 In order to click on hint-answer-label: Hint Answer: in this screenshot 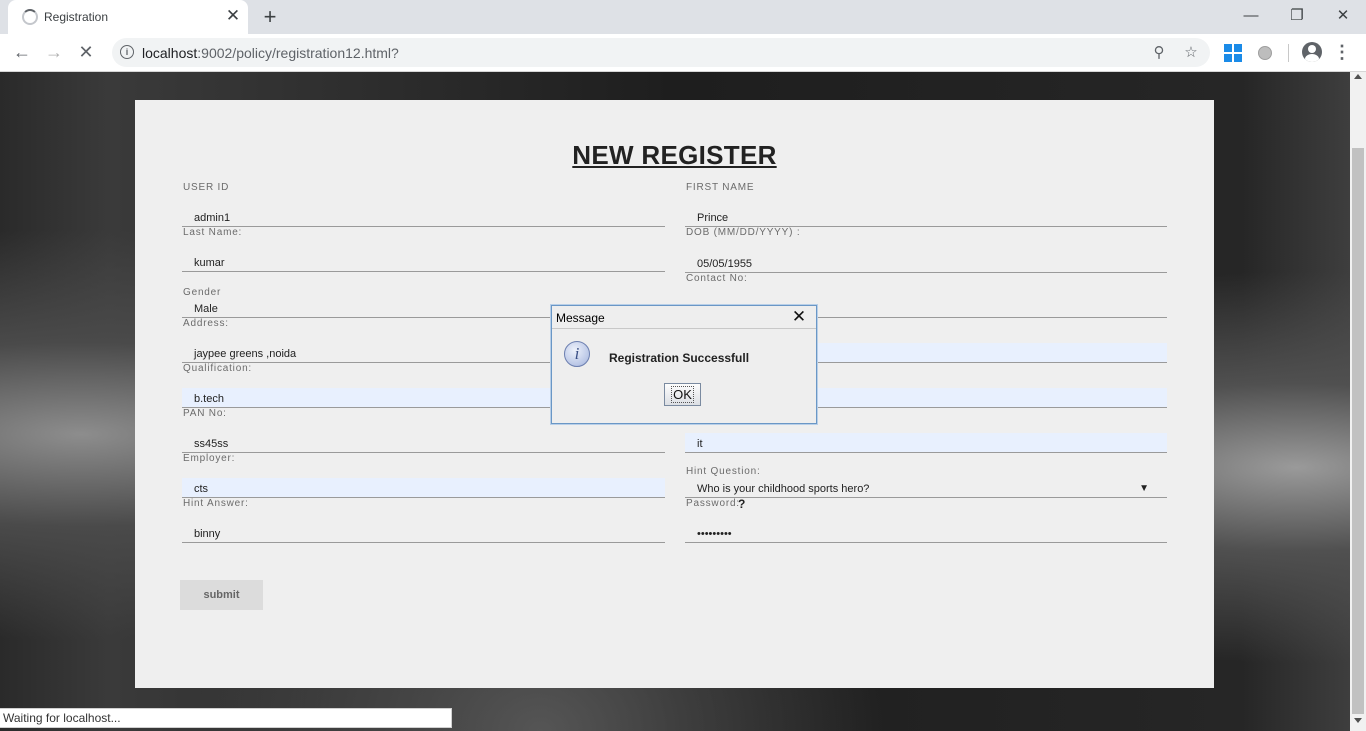, I will do `click(216, 503)`.